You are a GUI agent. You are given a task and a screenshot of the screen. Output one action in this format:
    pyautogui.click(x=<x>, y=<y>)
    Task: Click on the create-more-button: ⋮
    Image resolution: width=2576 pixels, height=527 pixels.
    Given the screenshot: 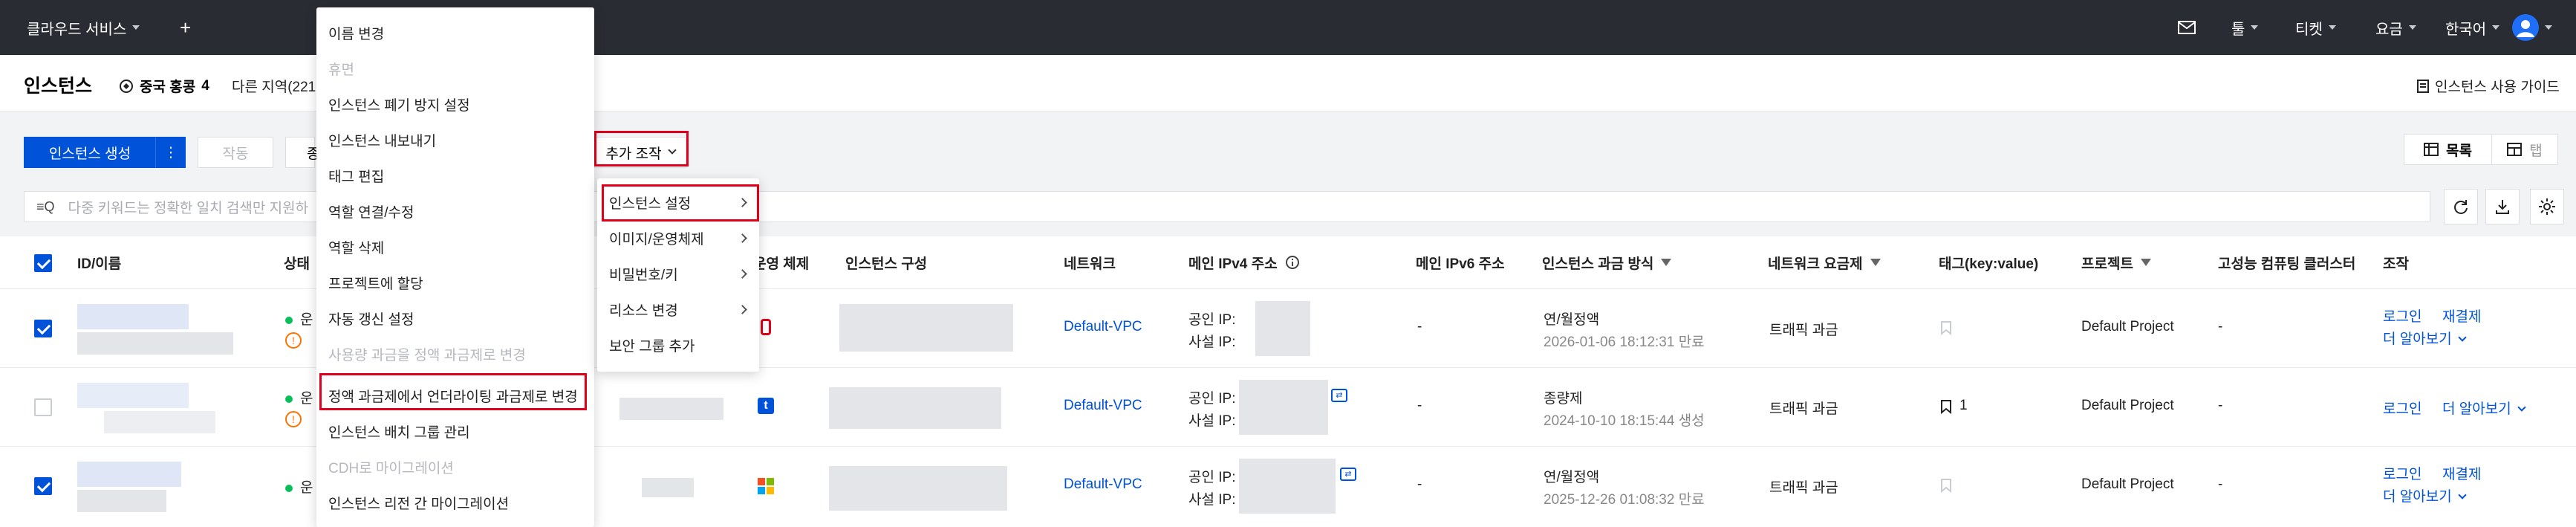 What is the action you would take?
    pyautogui.click(x=171, y=152)
    